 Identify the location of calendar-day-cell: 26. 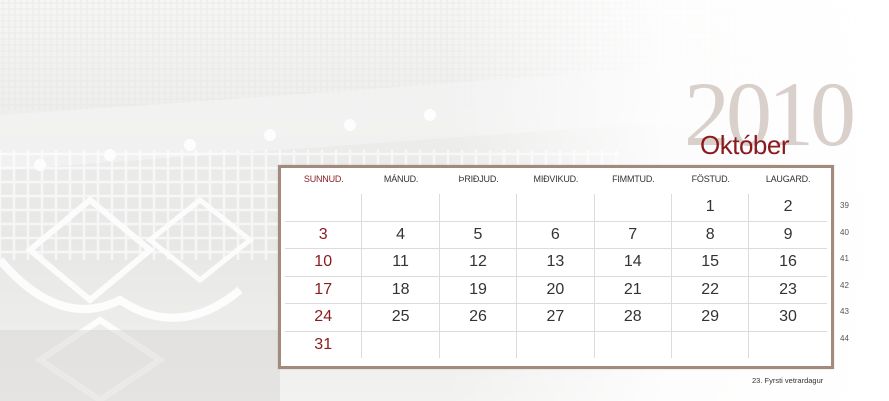
(479, 317).